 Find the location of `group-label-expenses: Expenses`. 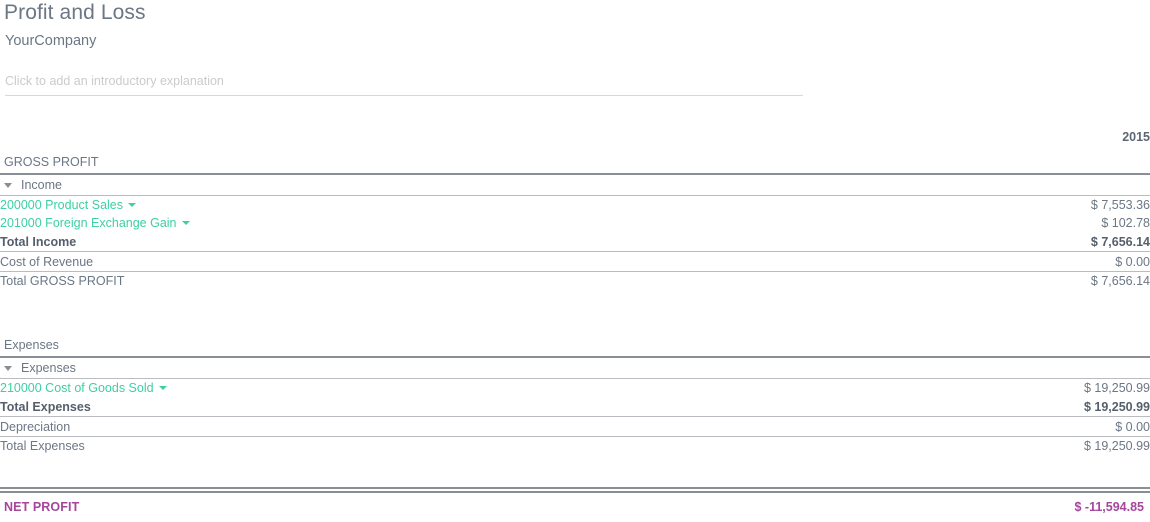

group-label-expenses: Expenses is located at coordinates (48, 368).